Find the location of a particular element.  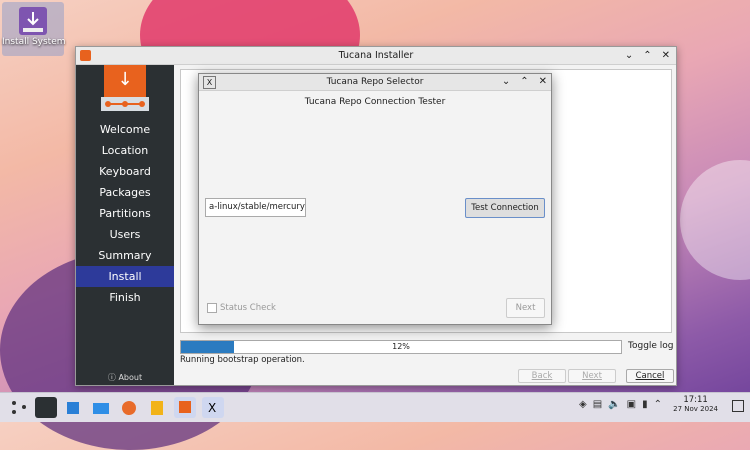

clock: 17:11 27 Nov 2024 is located at coordinates (695, 404).